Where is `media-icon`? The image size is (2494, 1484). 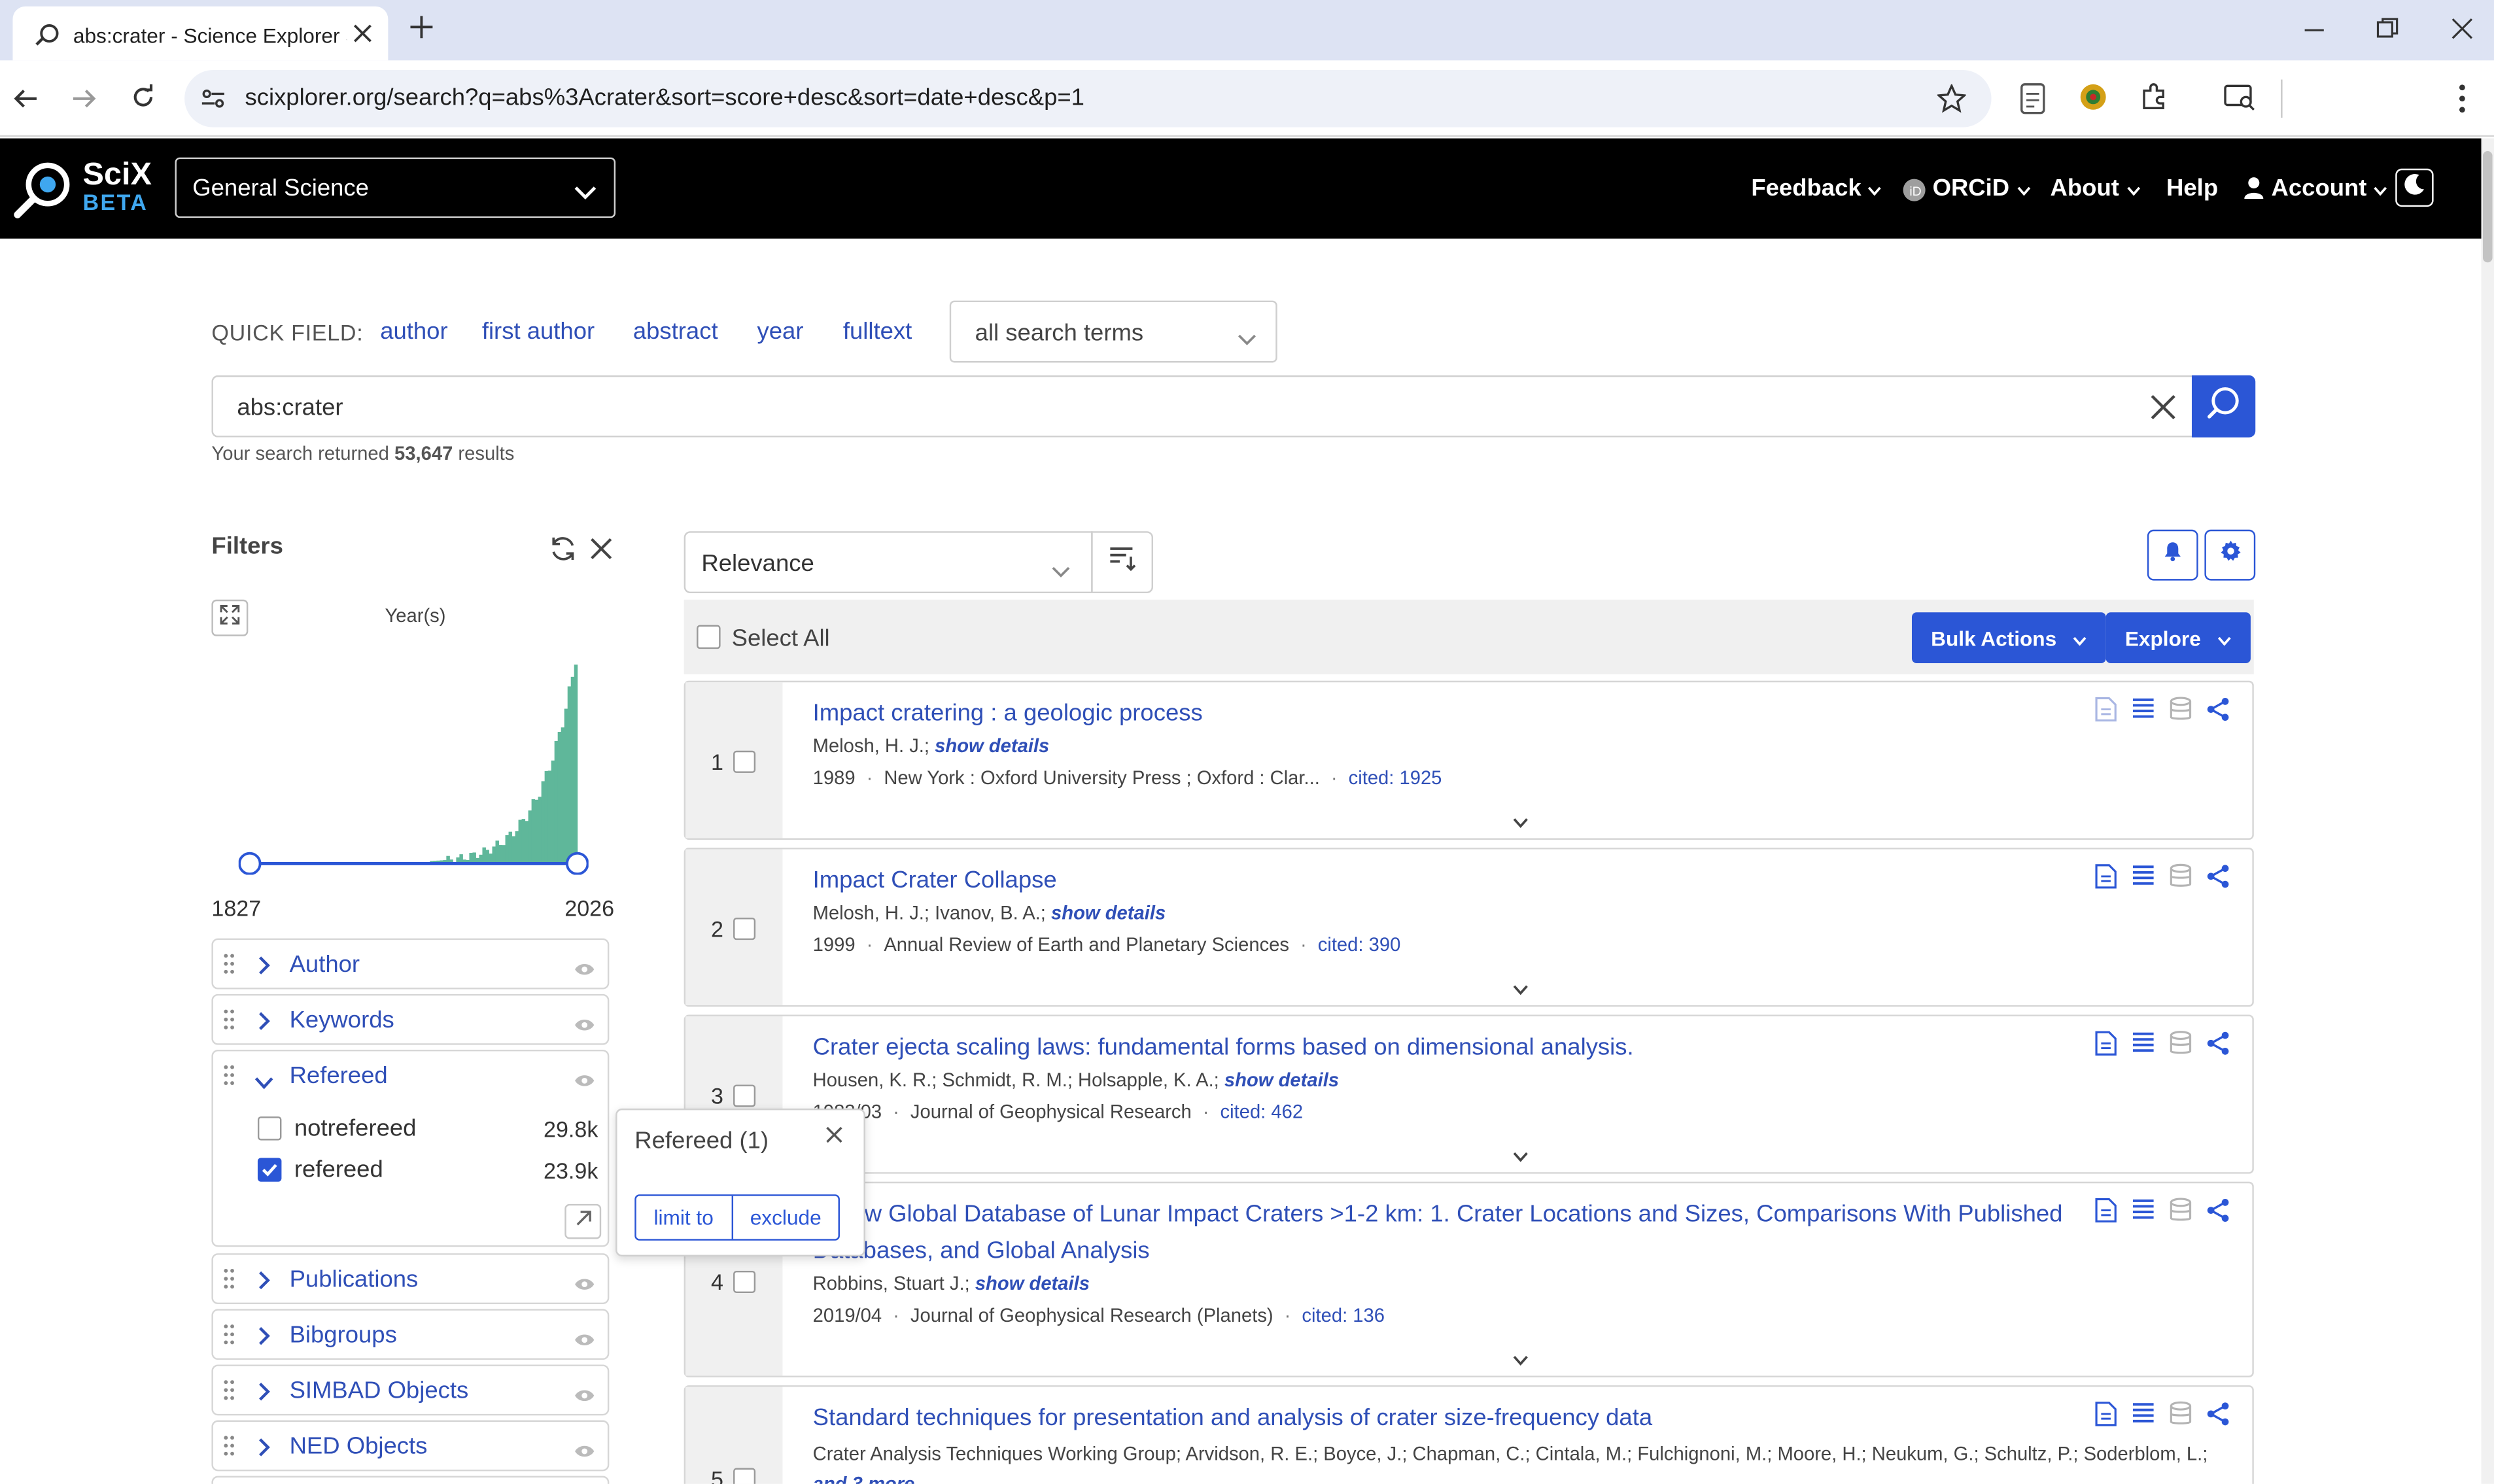
media-icon is located at coordinates (2240, 100).